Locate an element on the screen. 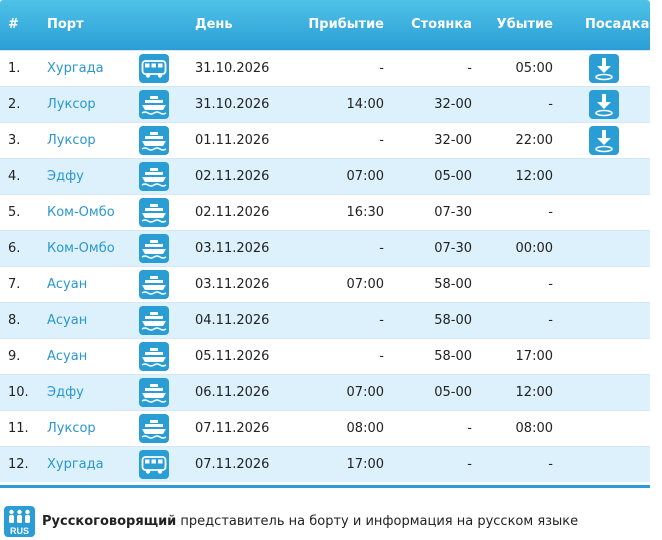  row-number: 10. is located at coordinates (18, 392).